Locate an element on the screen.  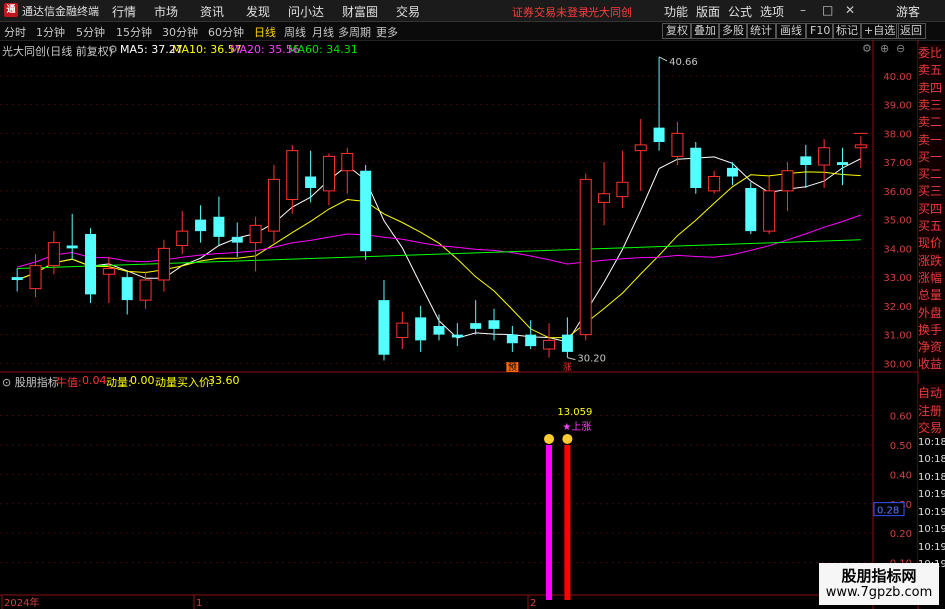
price-tick-label: 30.00 is located at coordinates (897, 364).